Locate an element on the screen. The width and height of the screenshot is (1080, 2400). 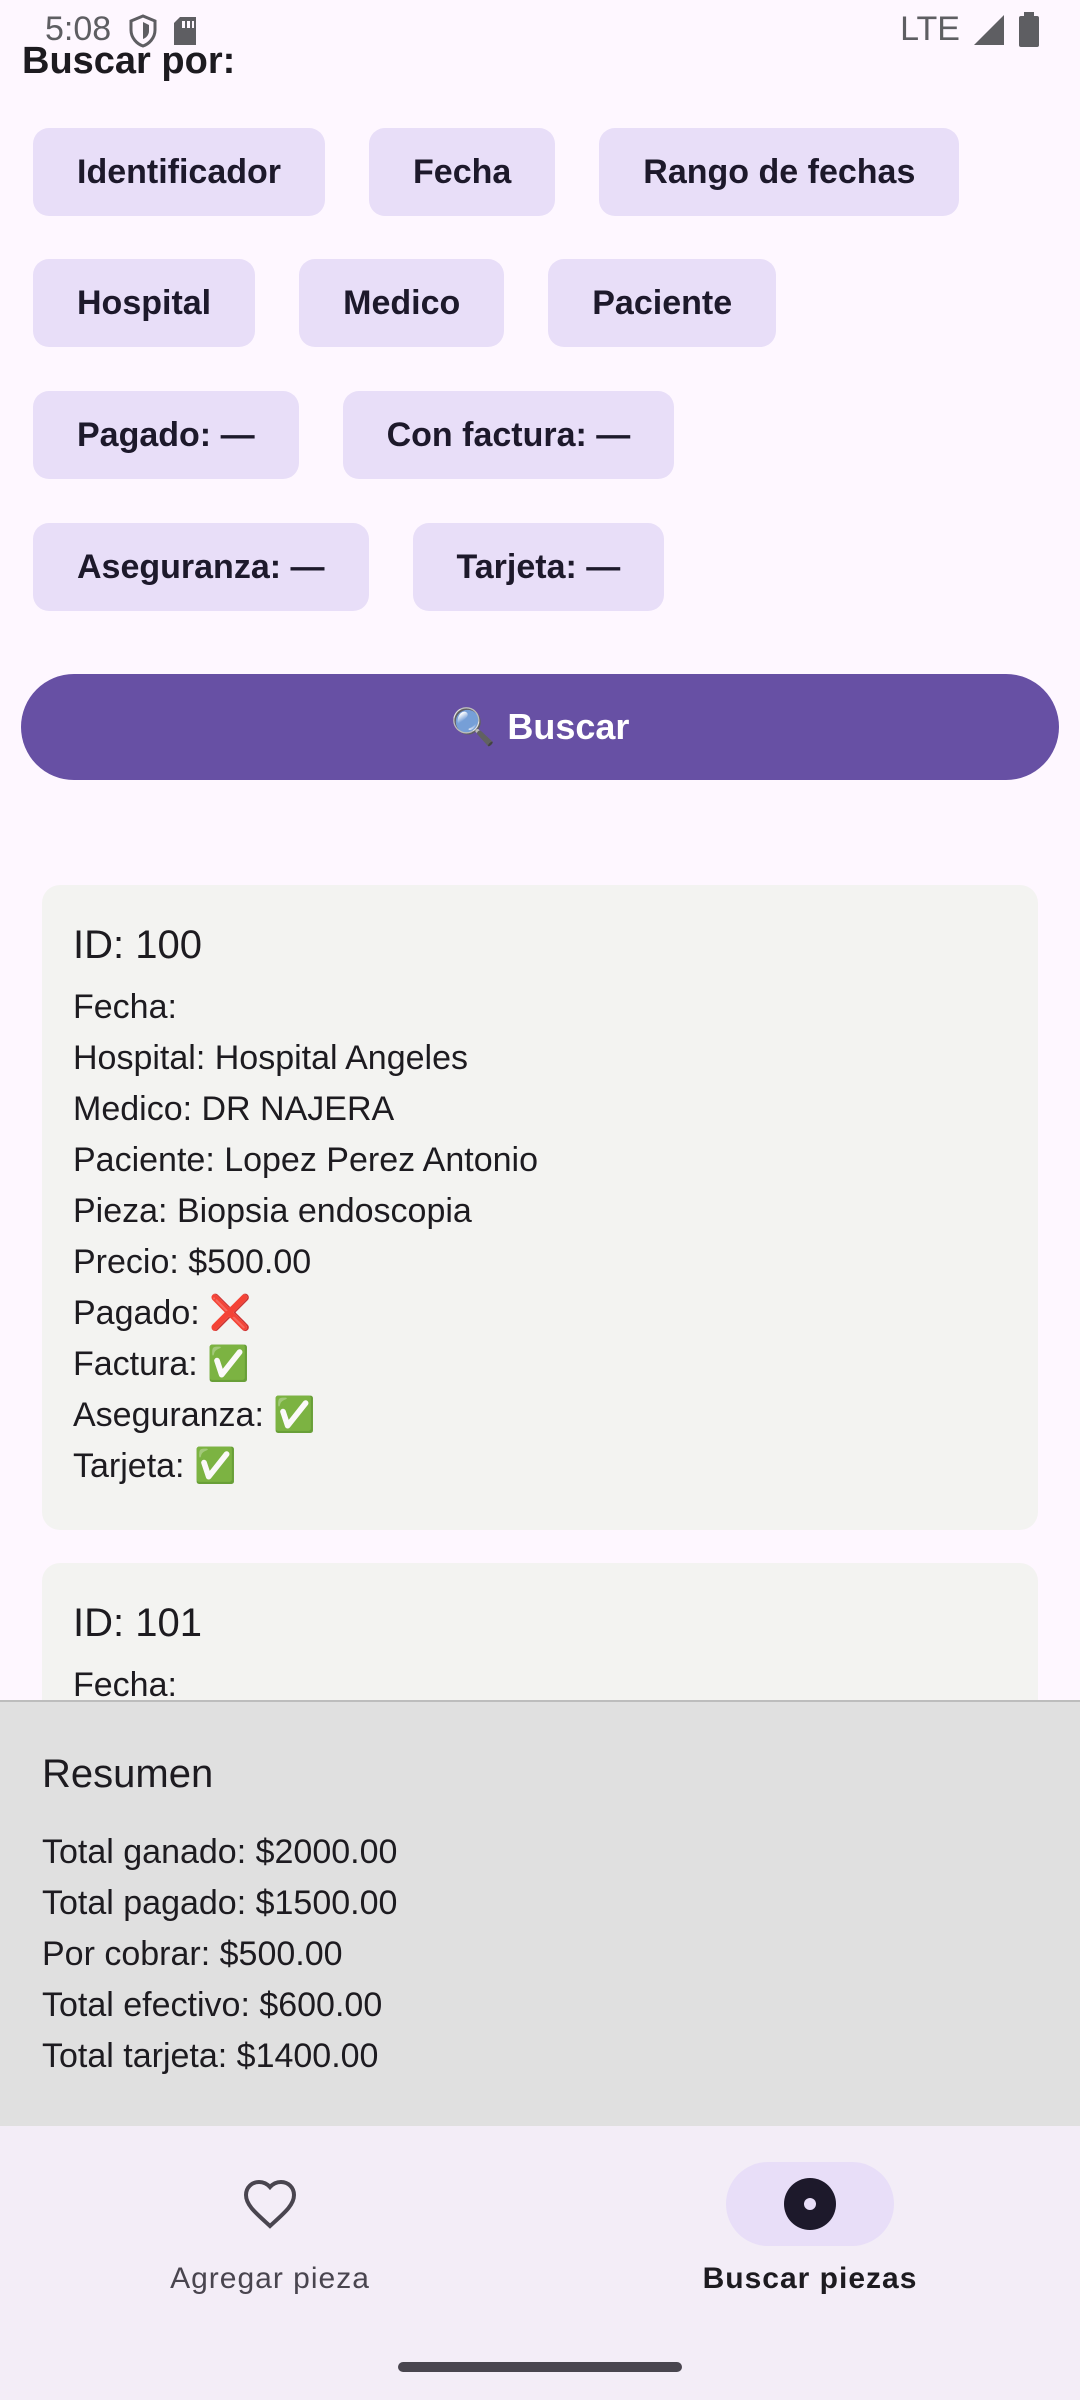
result-hospital: Hospital: Hospital Angeles is located at coordinates (271, 1058).